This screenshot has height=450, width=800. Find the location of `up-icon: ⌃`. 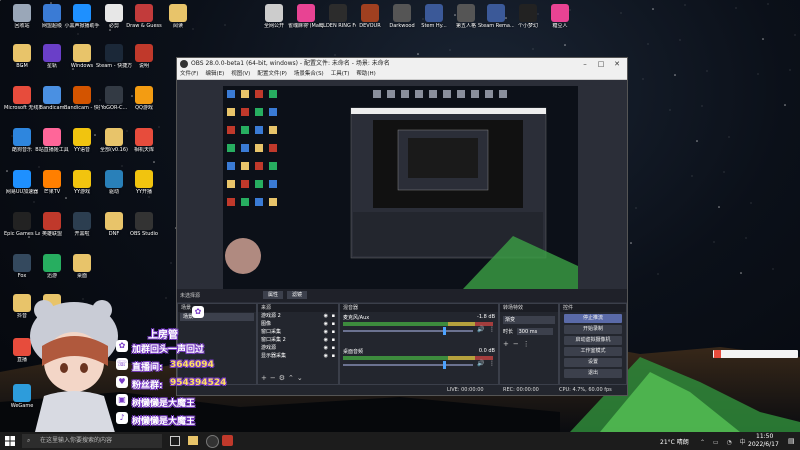

up-icon: ⌃ is located at coordinates (292, 378).